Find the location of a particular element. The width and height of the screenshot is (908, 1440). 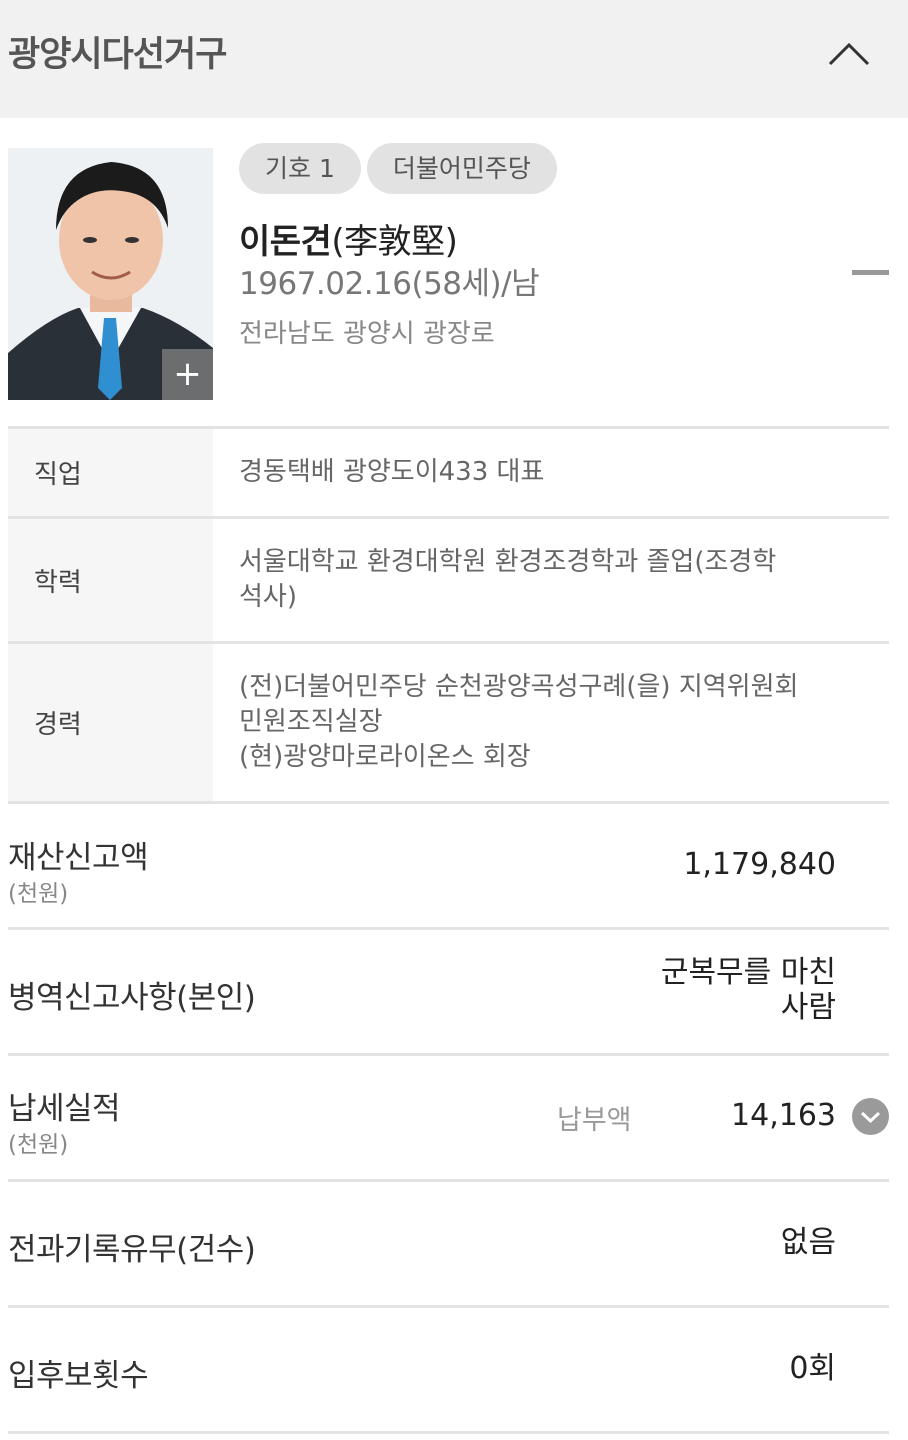

candidate-name-hanja: (李敦堅) is located at coordinates (394, 242).